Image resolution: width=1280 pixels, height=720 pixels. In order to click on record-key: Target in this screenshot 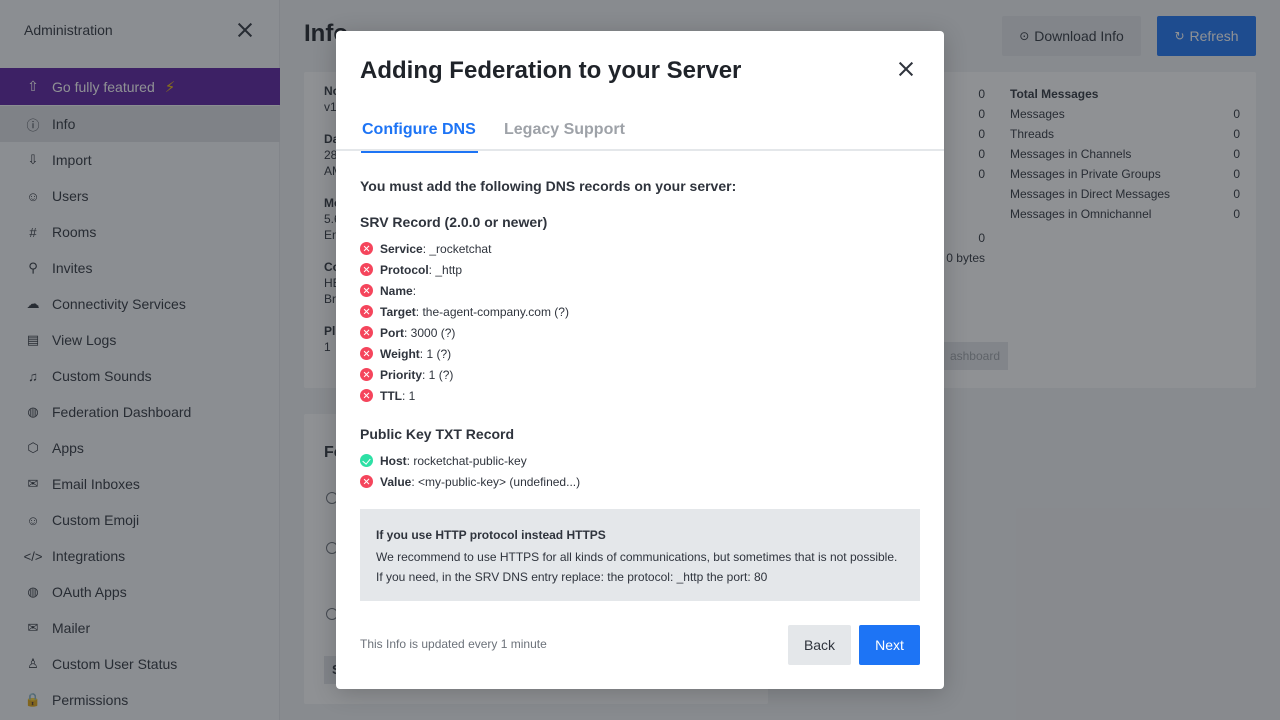, I will do `click(398, 311)`.